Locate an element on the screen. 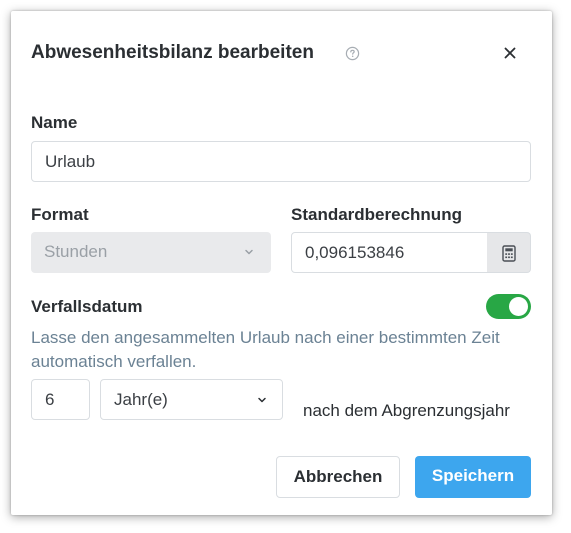 The width and height of the screenshot is (571, 533). calculator-icon is located at coordinates (509, 253).